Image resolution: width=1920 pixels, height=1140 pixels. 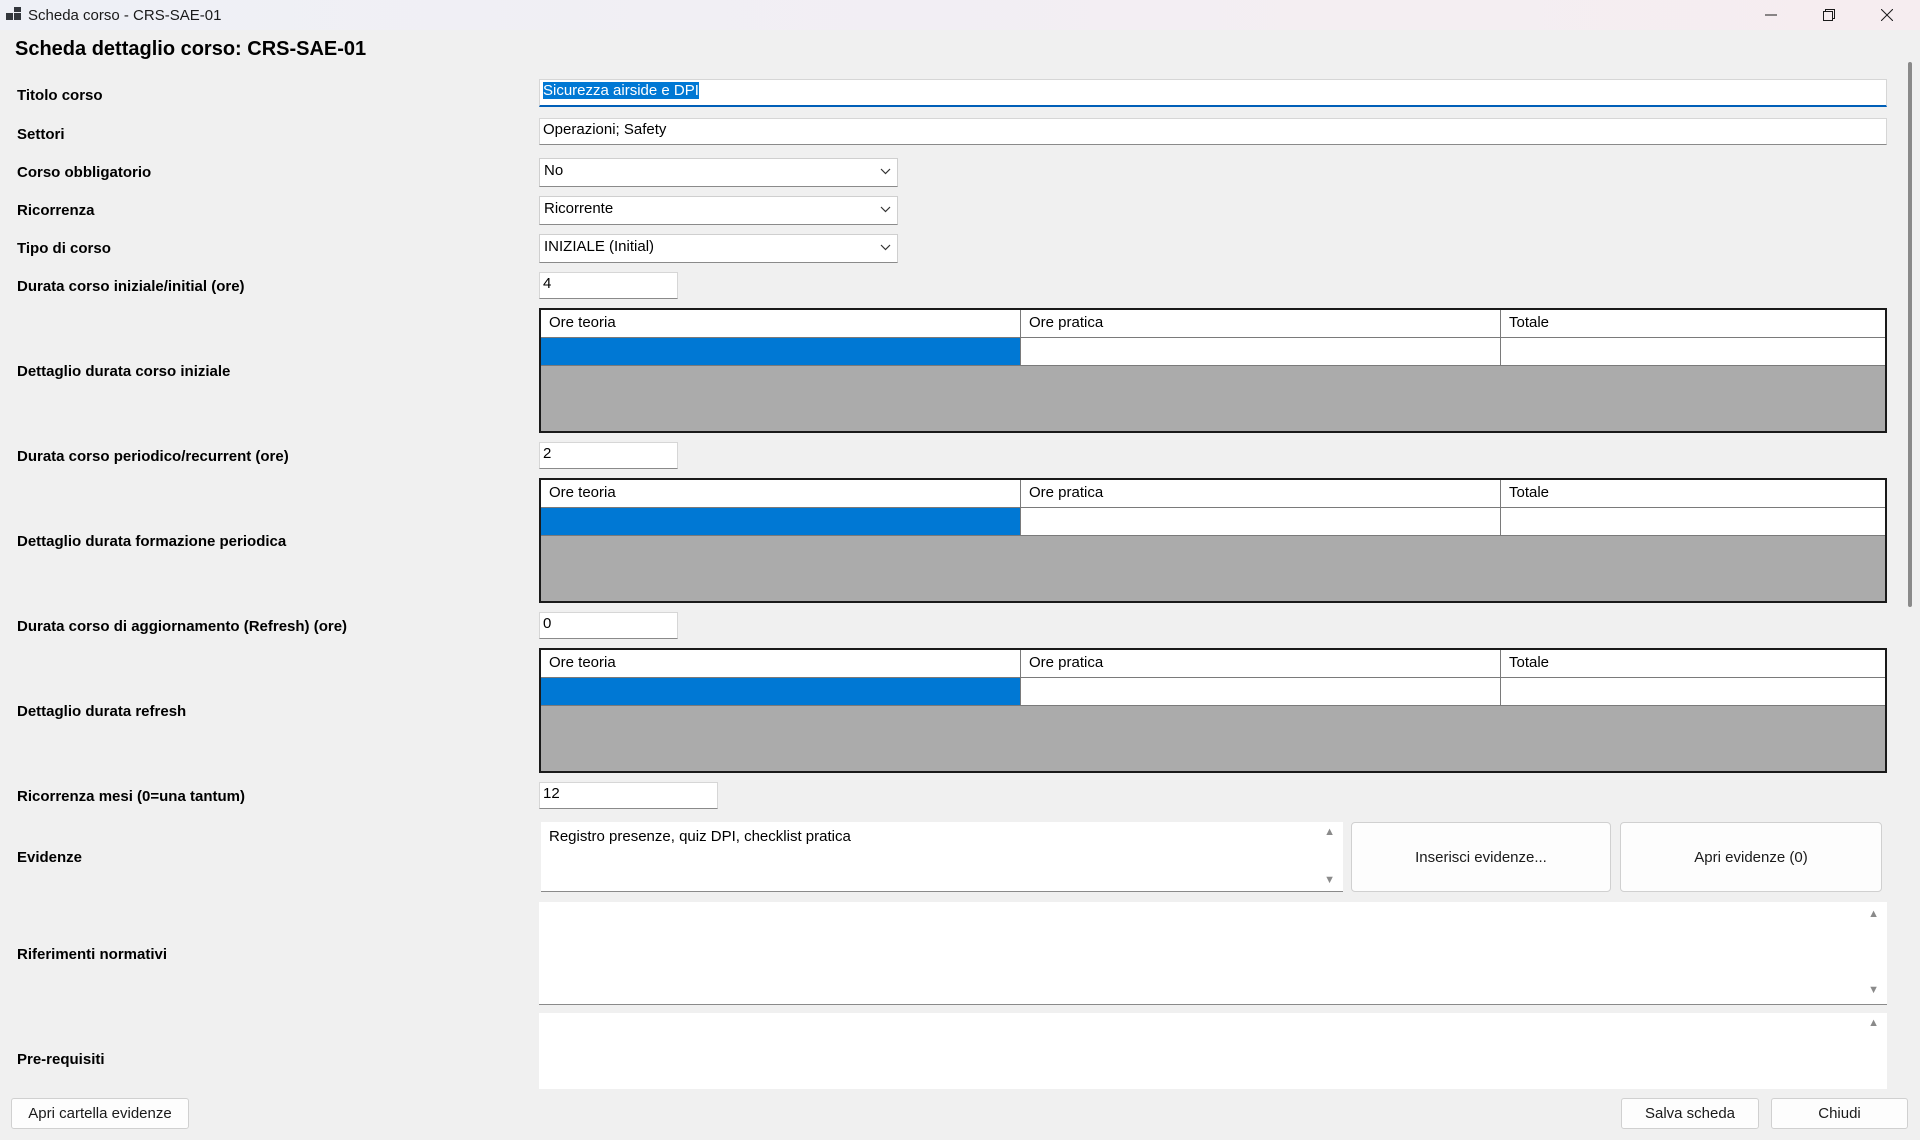 What do you see at coordinates (41, 134) in the screenshot?
I see `settori-label: Settori` at bounding box center [41, 134].